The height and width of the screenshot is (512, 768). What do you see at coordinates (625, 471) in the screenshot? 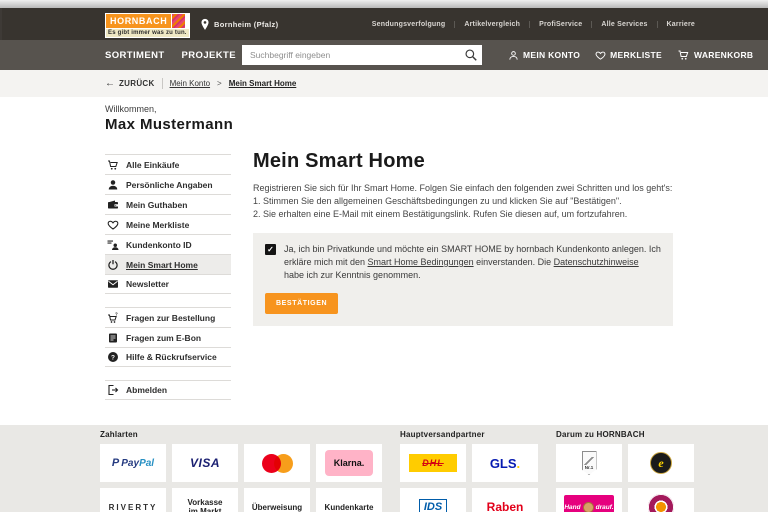
I see `footer-why-section: Darum zu HORNBACH Nr.1 e Hand drauf.` at bounding box center [625, 471].